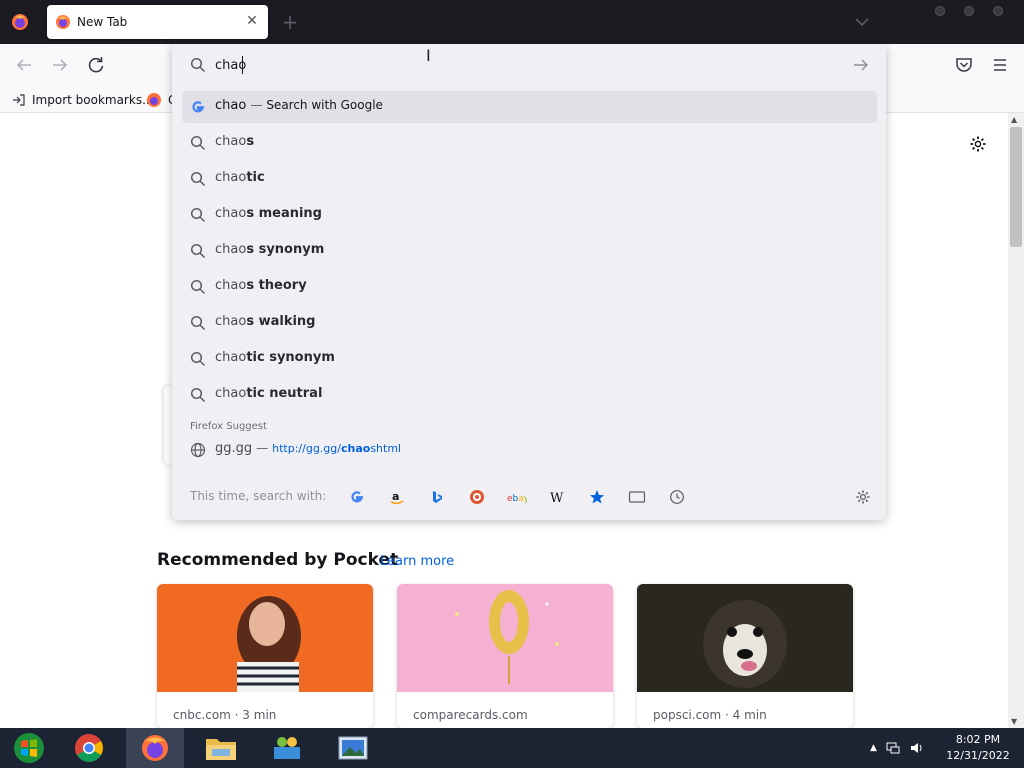 The width and height of the screenshot is (1024, 768). What do you see at coordinates (557, 497) in the screenshot?
I see `wikipedia-icon: W` at bounding box center [557, 497].